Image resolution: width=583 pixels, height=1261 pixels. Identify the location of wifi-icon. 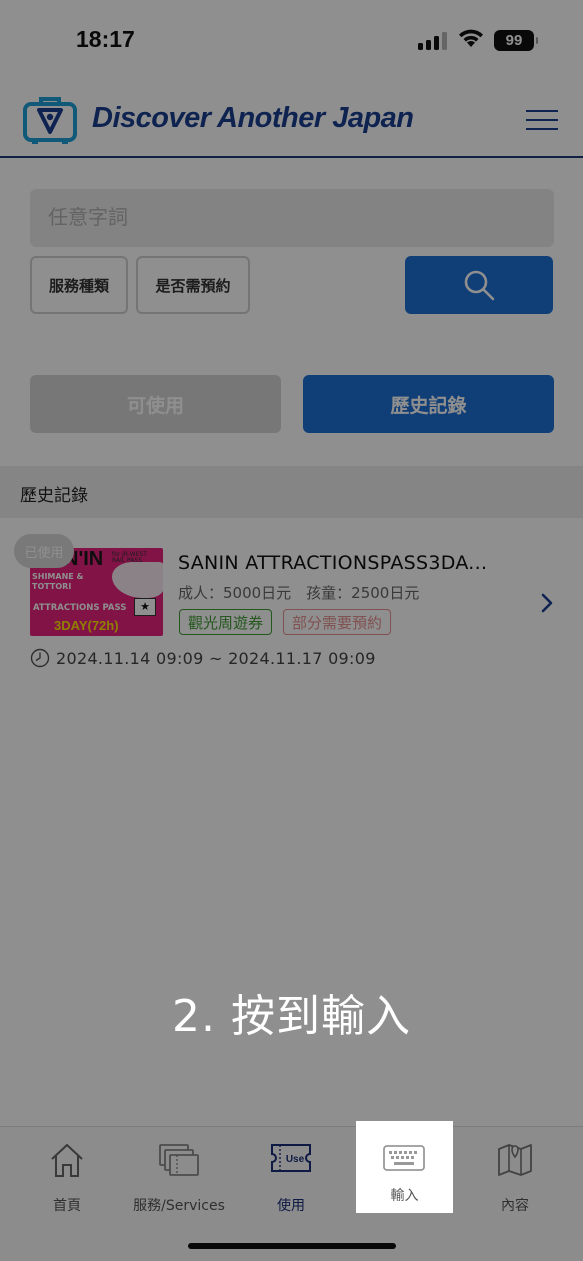
(471, 38).